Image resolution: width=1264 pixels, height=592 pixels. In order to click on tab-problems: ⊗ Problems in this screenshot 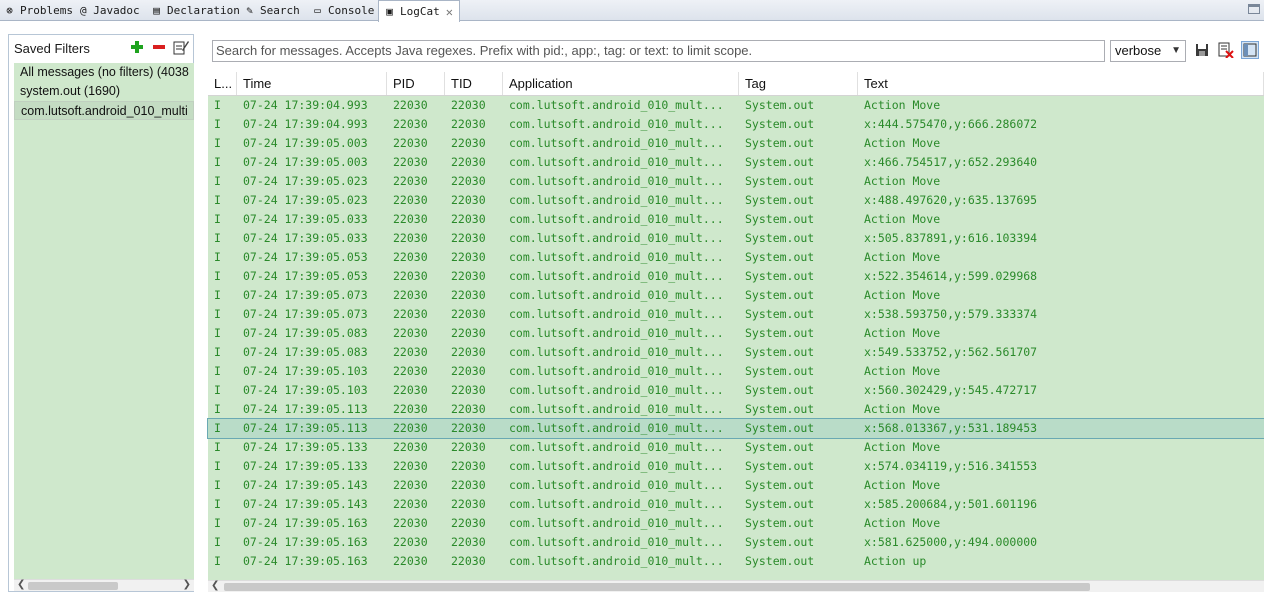, I will do `click(38, 10)`.